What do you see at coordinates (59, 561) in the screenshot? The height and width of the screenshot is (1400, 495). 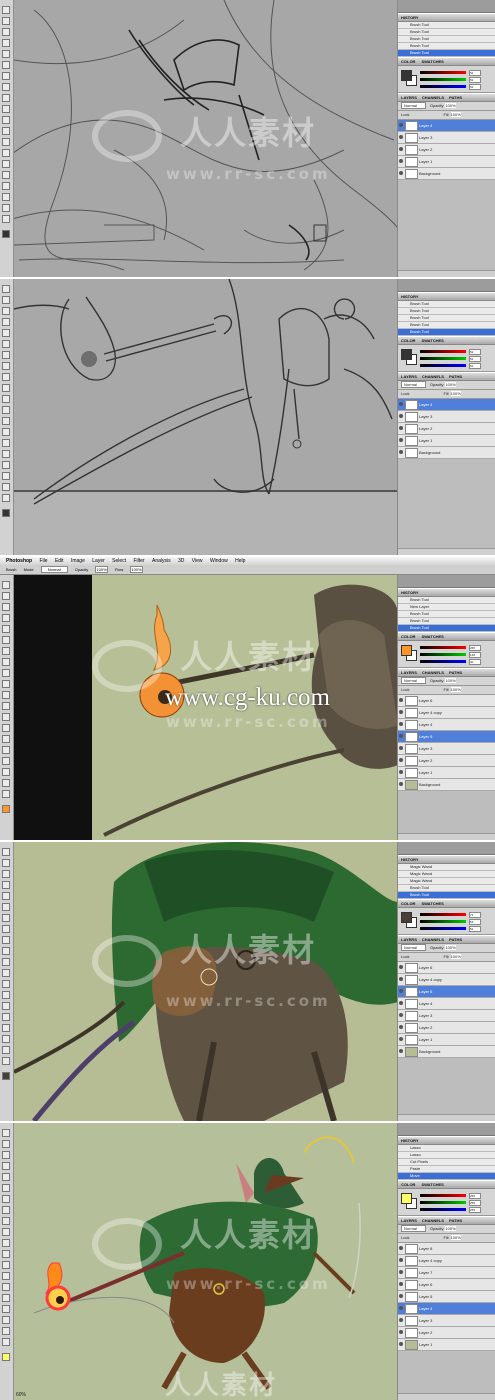 I see `menu-edit: Edit` at bounding box center [59, 561].